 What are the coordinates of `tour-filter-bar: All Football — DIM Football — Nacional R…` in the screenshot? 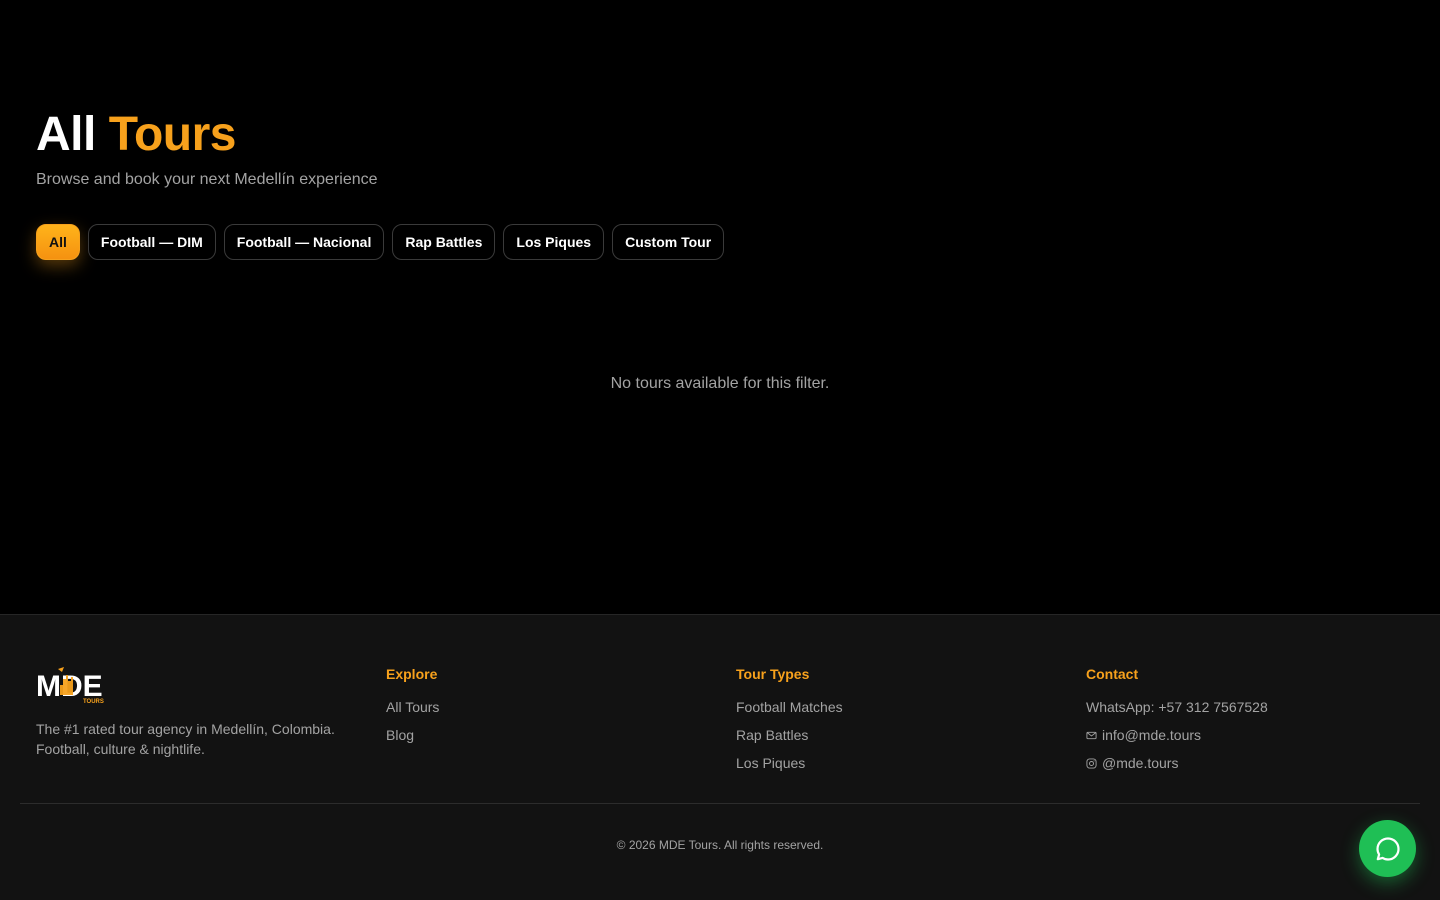 It's located at (380, 242).